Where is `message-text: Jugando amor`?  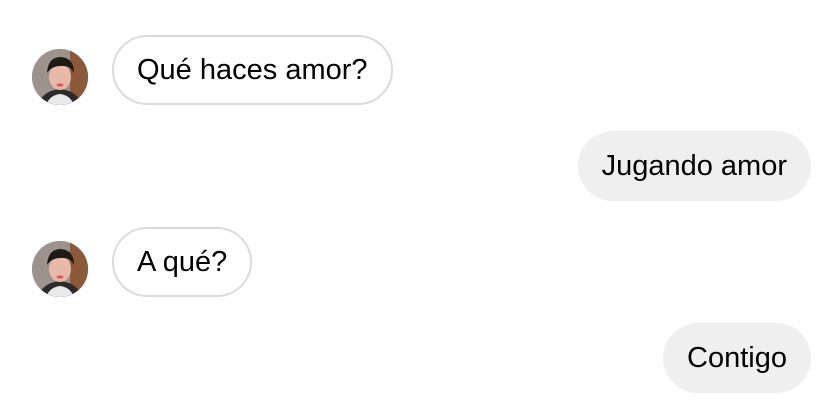
message-text: Jugando amor is located at coordinates (694, 165).